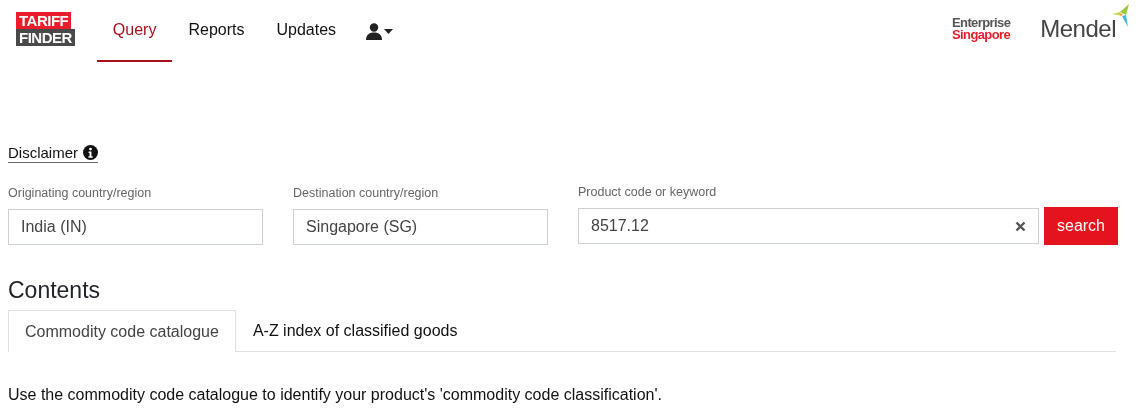 The image size is (1138, 415). I want to click on partner-logo: Enterprise Singapore, so click(981, 29).